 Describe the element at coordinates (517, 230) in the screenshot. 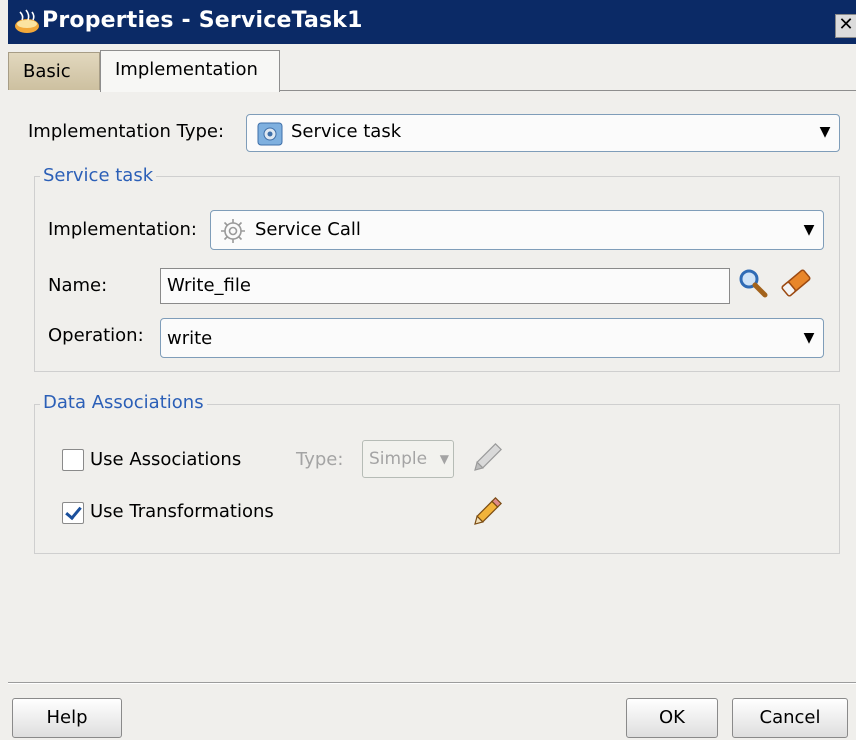

I see `implementation-select: Service Call ▼` at that location.